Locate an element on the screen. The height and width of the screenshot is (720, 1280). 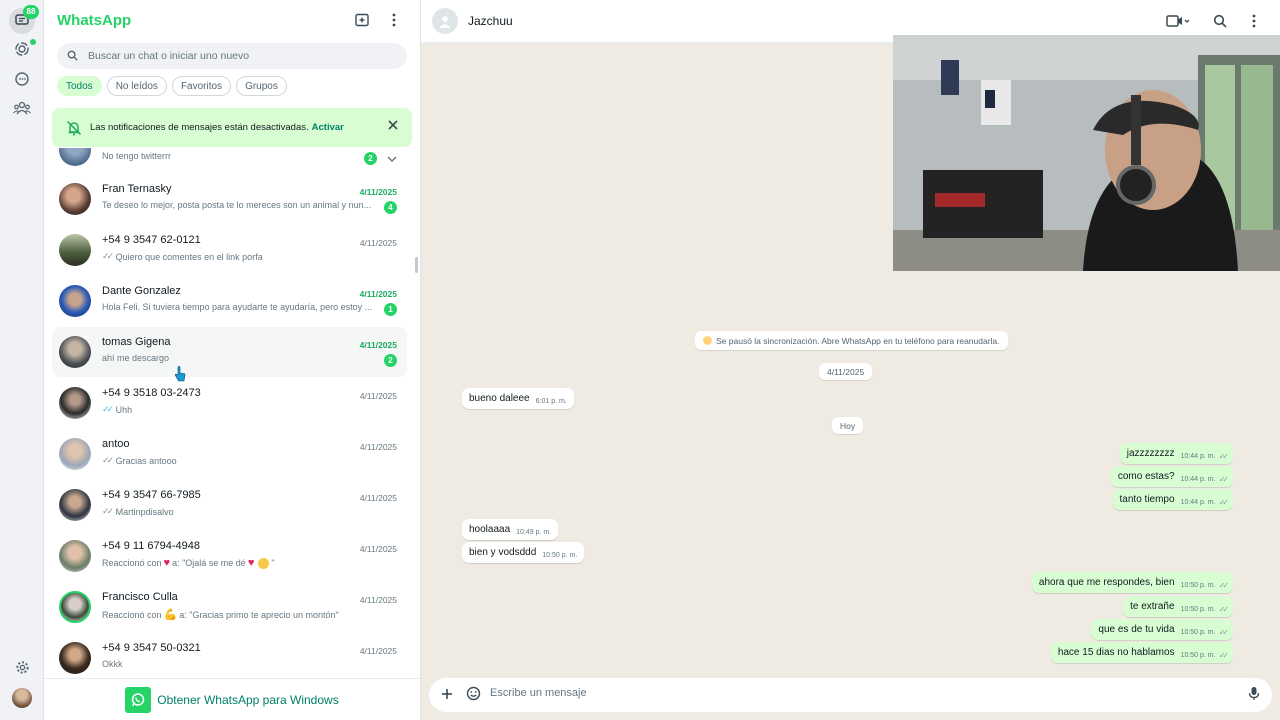
contact-avatar is located at coordinates (445, 21).